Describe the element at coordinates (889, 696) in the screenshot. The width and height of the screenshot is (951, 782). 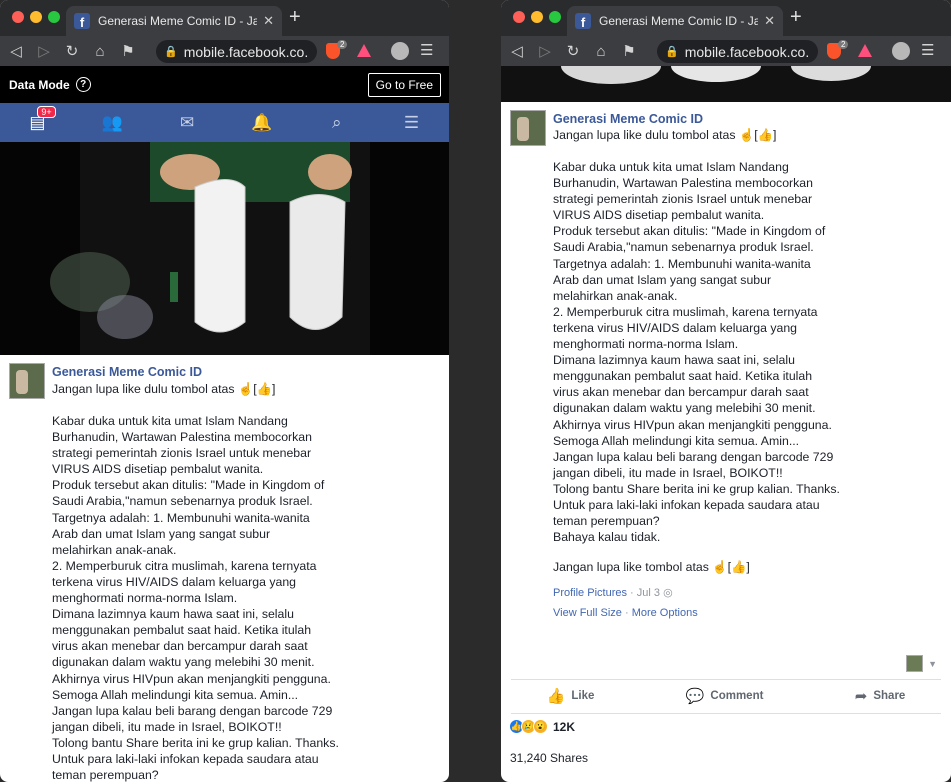
I see `share-label: Share` at that location.